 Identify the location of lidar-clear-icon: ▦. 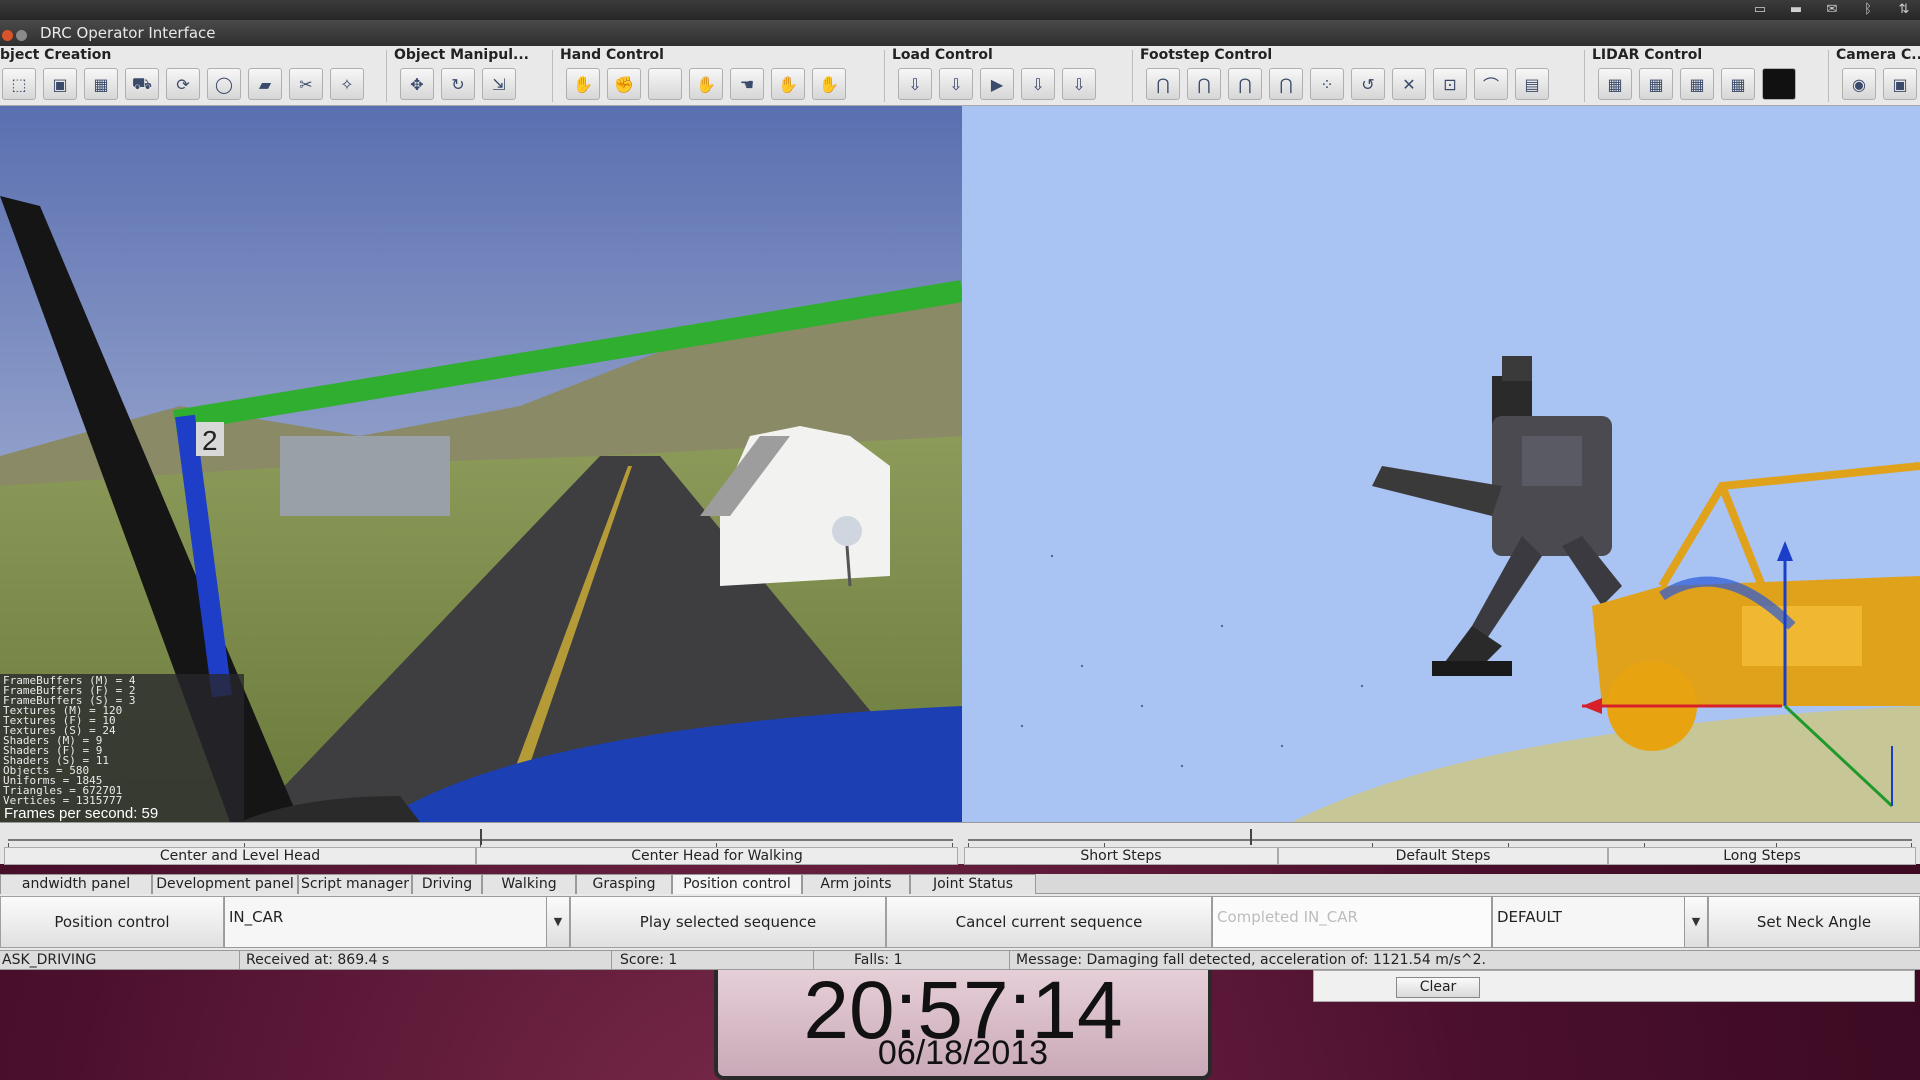
(1656, 84).